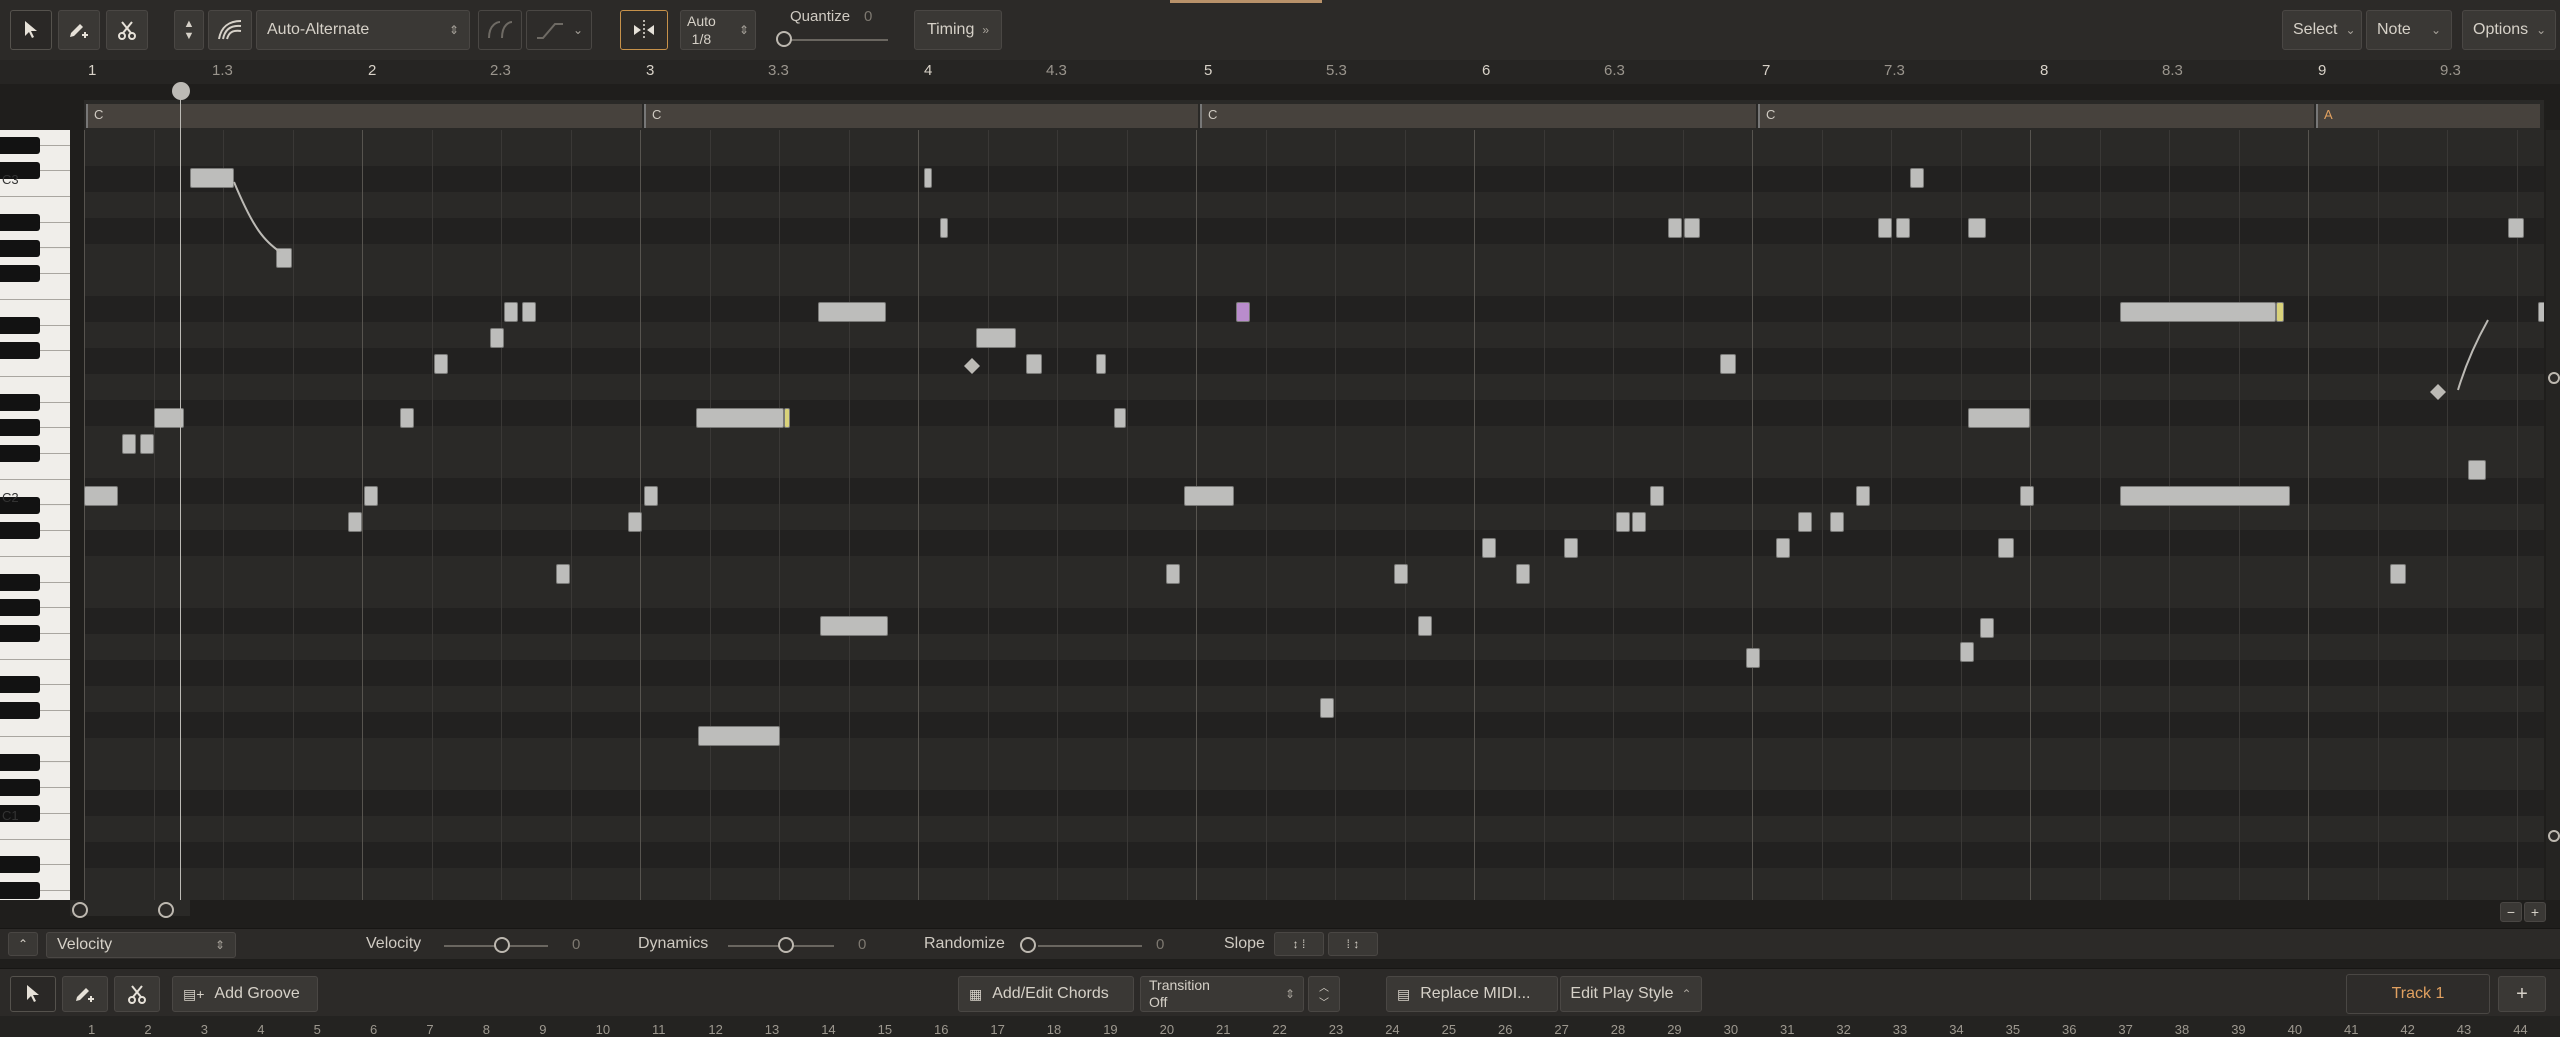 The width and height of the screenshot is (2560, 1037). What do you see at coordinates (1336, 70) in the screenshot?
I see `beat-label: 5.3` at bounding box center [1336, 70].